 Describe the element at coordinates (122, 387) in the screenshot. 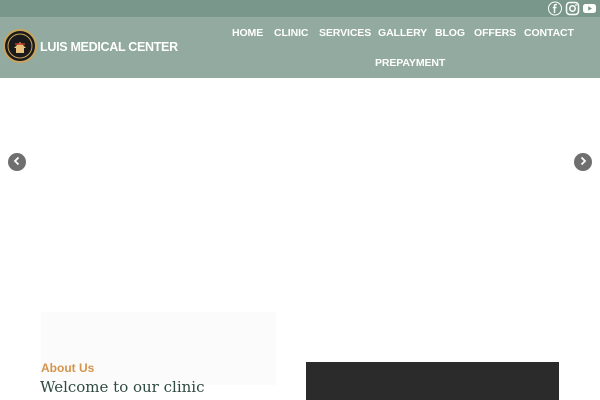

I see `about-title: Welcome to our clinic` at that location.